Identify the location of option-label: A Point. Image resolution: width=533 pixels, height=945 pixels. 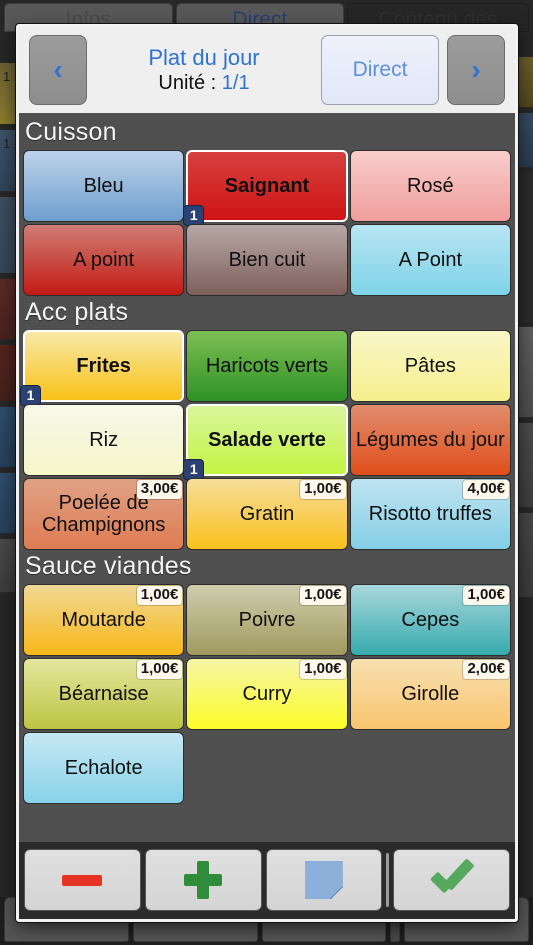
(430, 260).